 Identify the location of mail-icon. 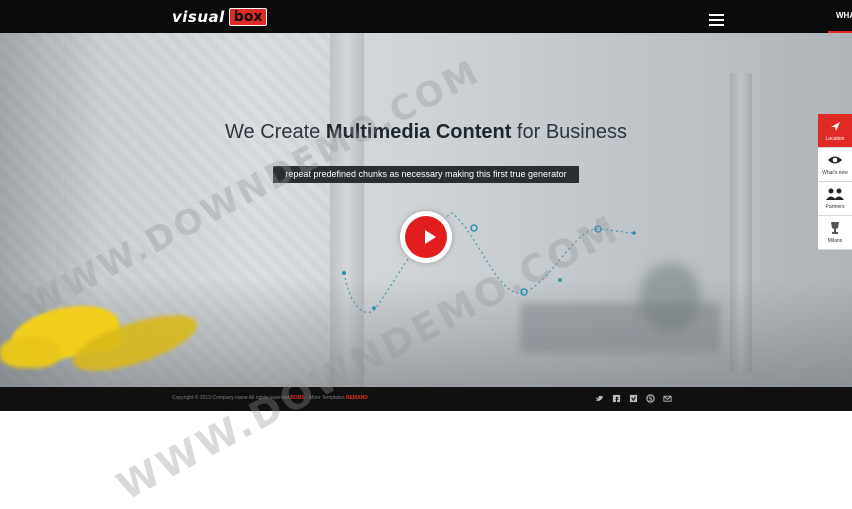
(667, 398).